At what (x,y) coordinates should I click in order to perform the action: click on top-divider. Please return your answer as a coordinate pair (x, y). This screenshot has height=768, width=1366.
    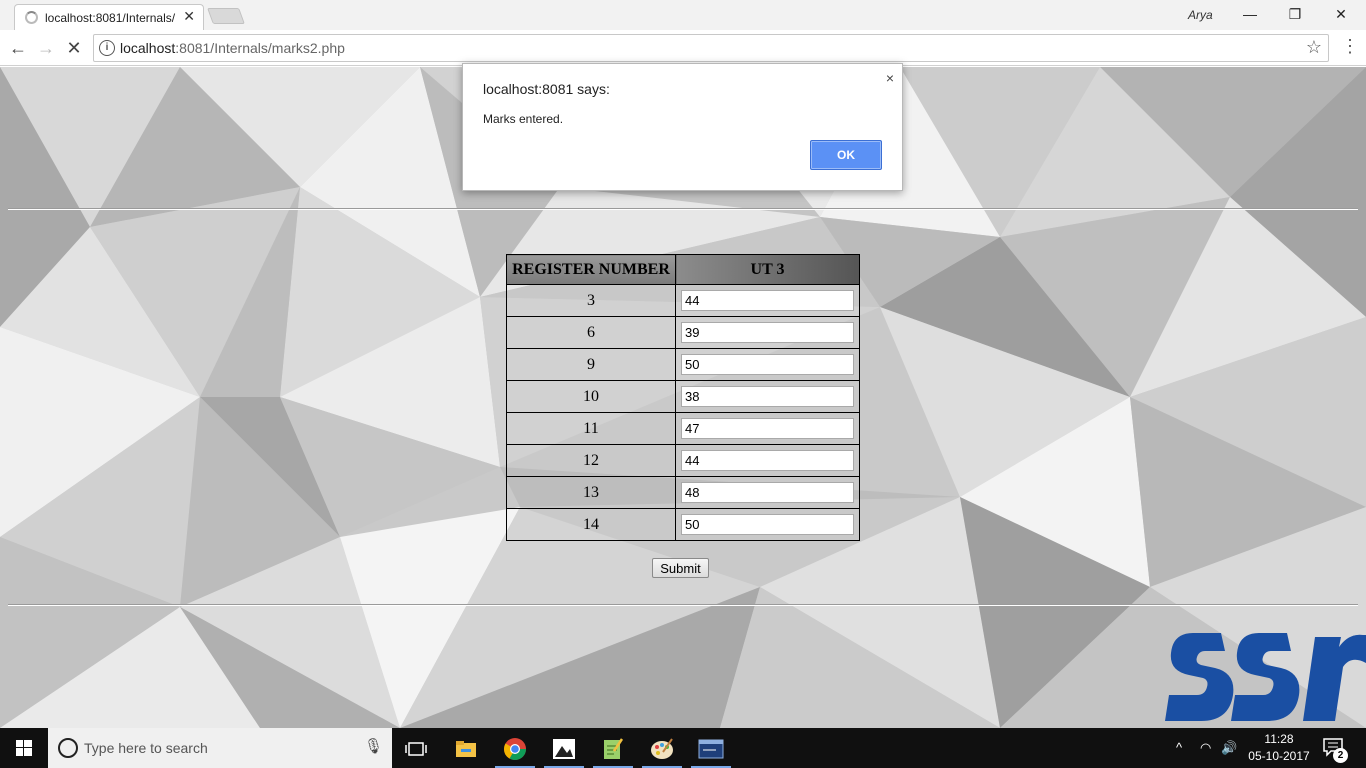
    Looking at the image, I should click on (683, 209).